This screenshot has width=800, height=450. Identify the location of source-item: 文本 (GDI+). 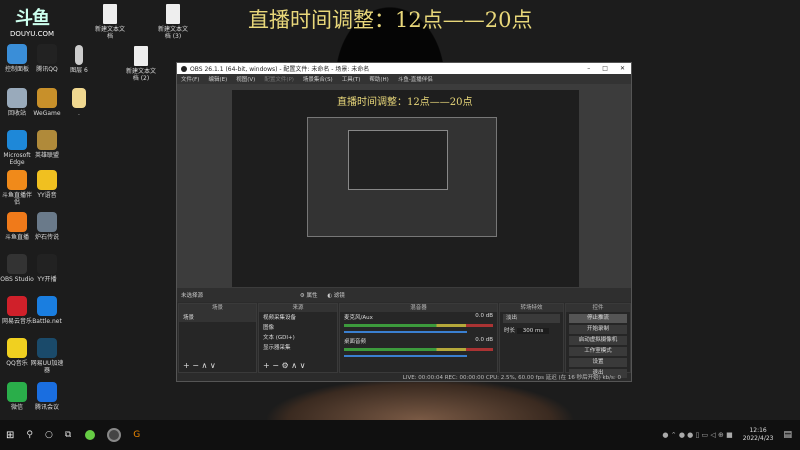
(298, 337).